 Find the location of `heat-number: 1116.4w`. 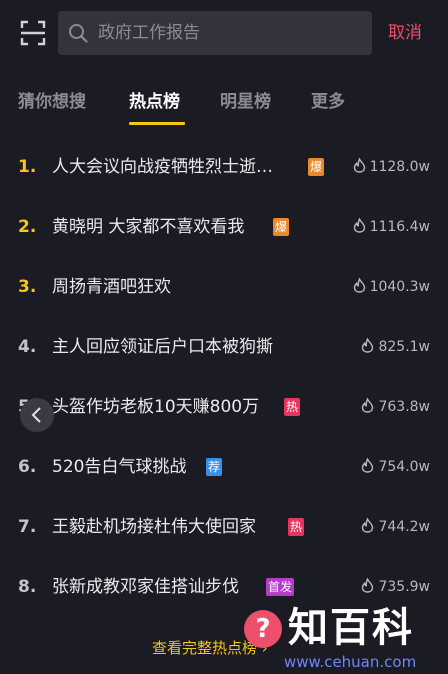

heat-number: 1116.4w is located at coordinates (399, 227).